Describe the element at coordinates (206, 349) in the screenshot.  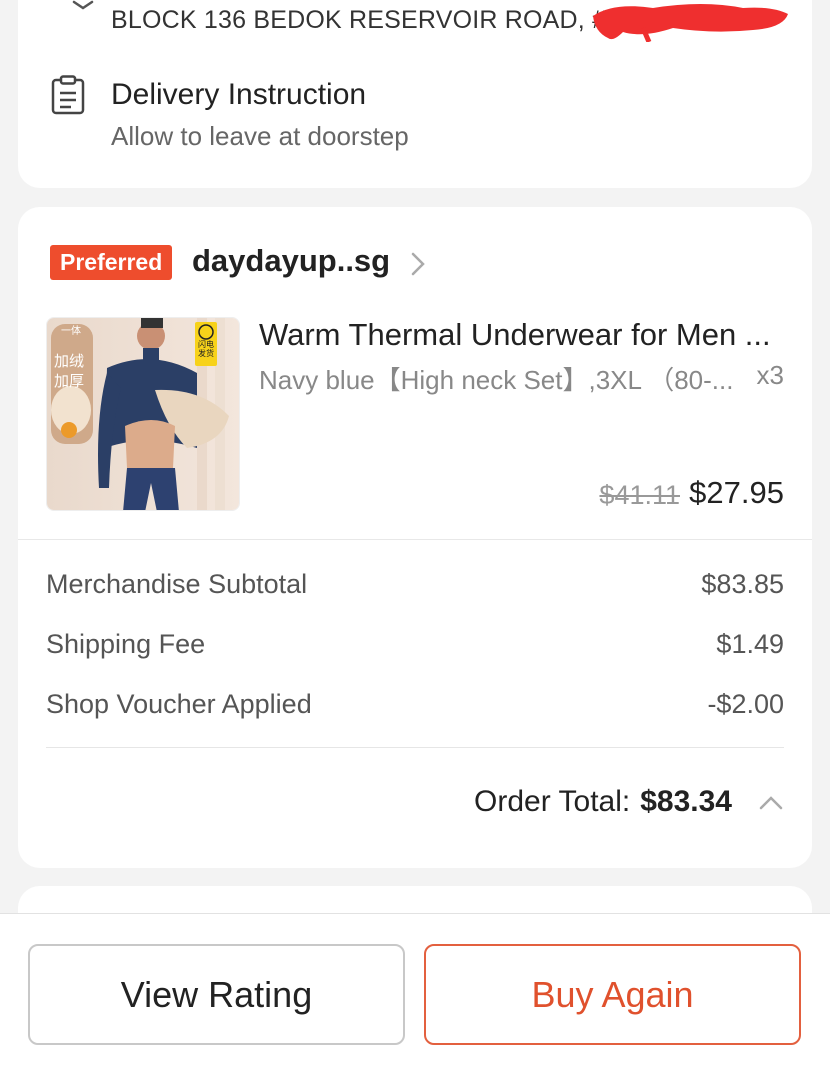
I see `thumb-tag-yellow: 闪电发货` at that location.